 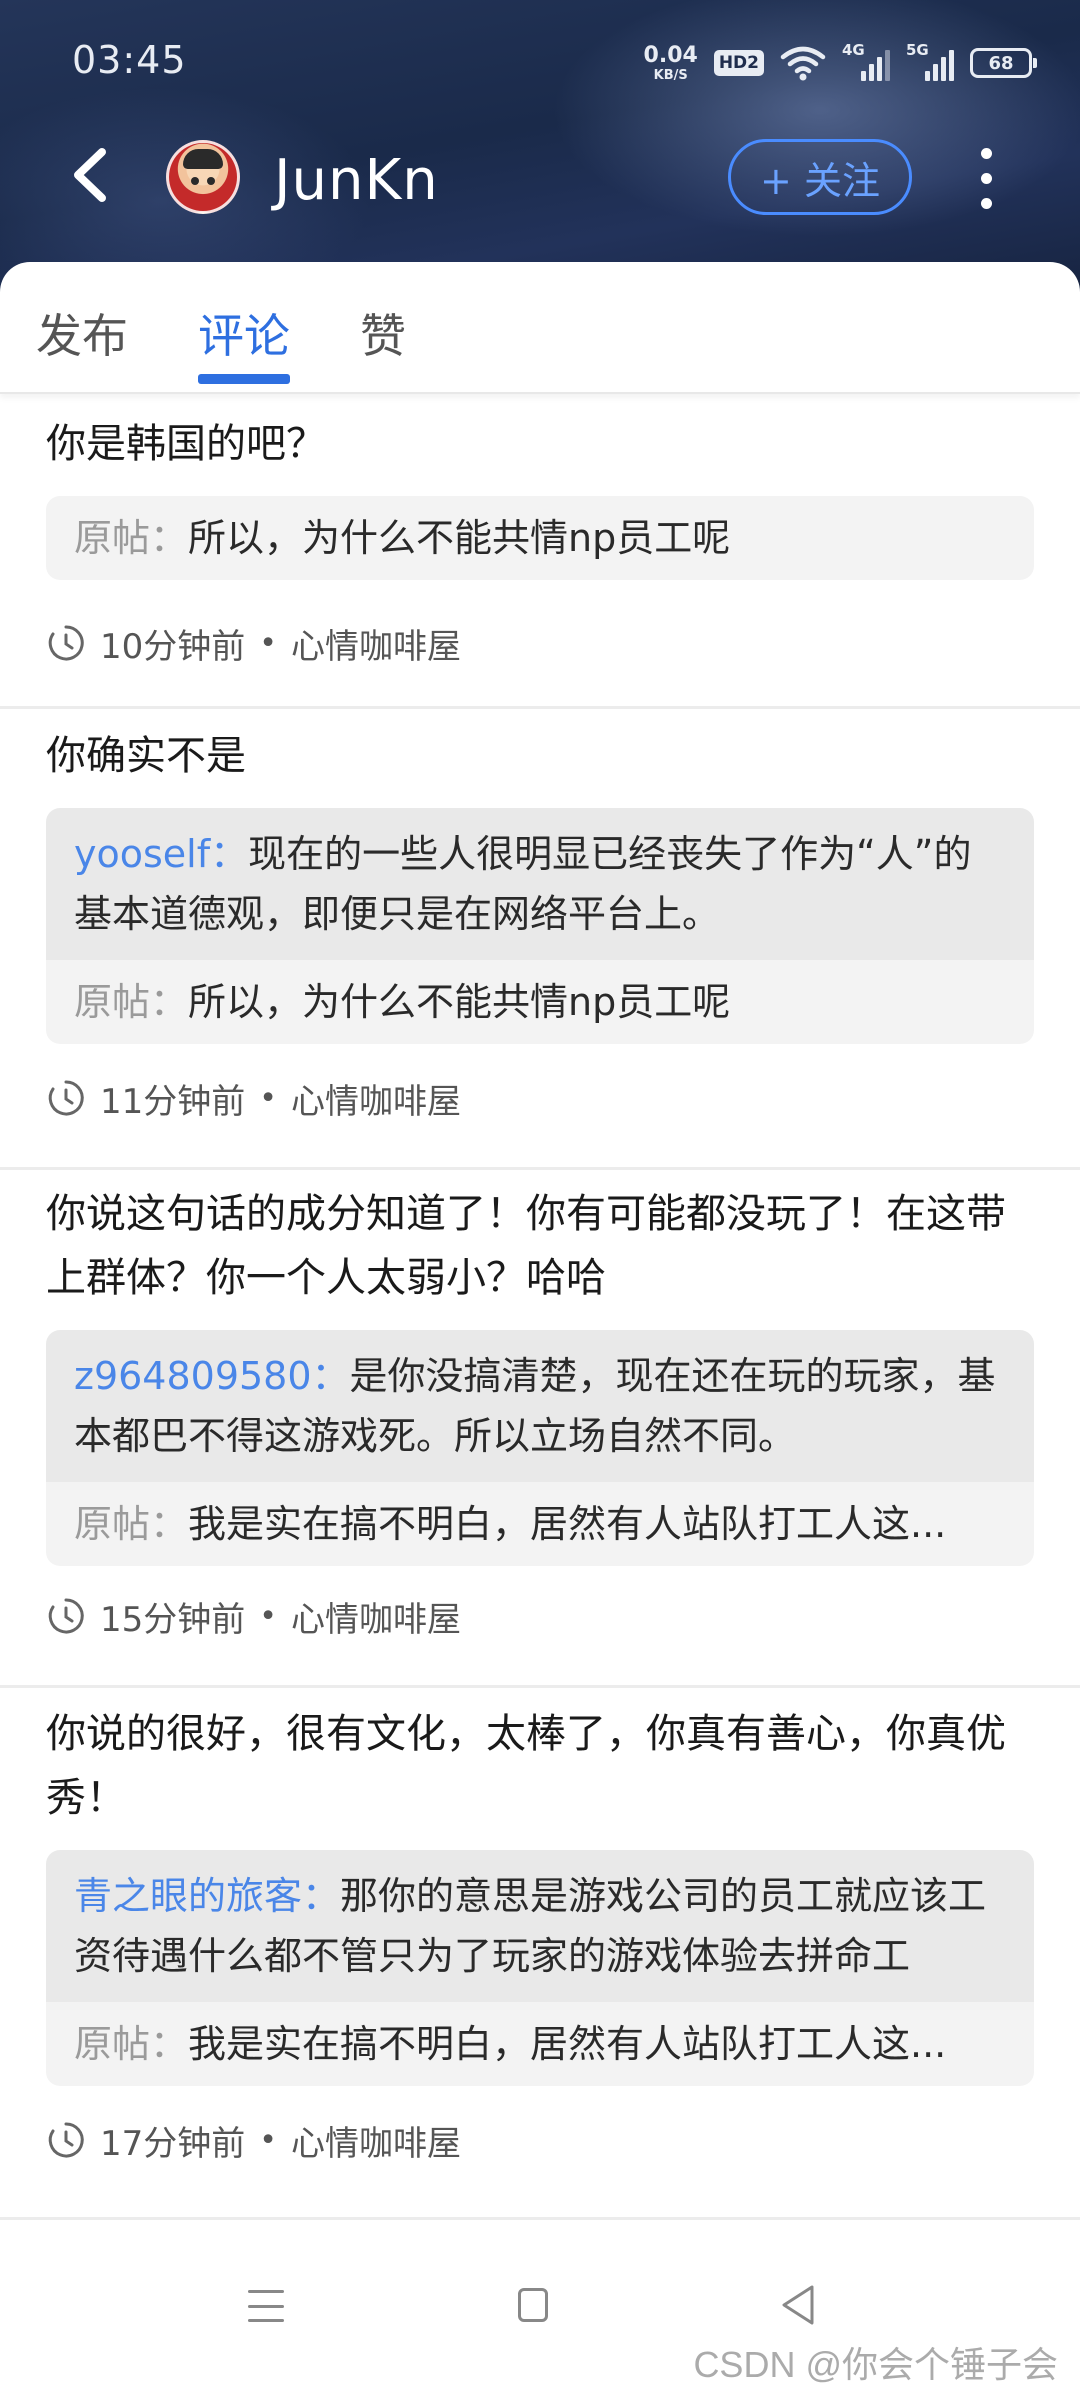 I want to click on comment-text: 你确实不是, so click(x=146, y=756).